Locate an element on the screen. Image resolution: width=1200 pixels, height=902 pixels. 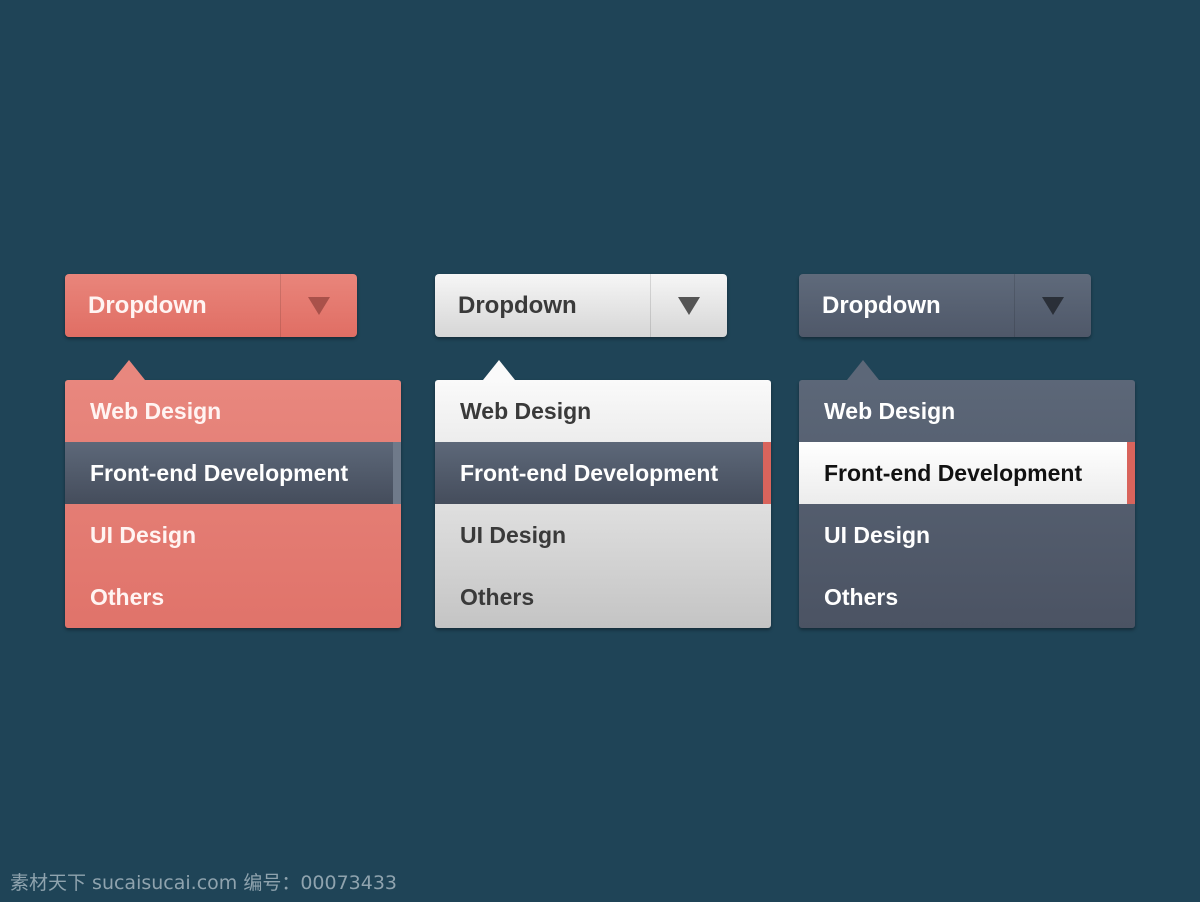
watermark: 素材天下 sucaisucai.com 编号：00073433 is located at coordinates (204, 883).